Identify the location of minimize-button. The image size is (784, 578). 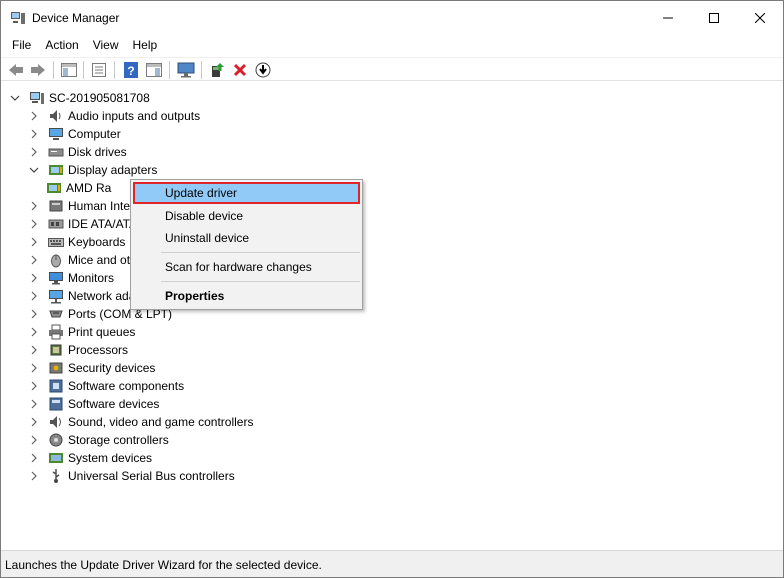
(668, 17).